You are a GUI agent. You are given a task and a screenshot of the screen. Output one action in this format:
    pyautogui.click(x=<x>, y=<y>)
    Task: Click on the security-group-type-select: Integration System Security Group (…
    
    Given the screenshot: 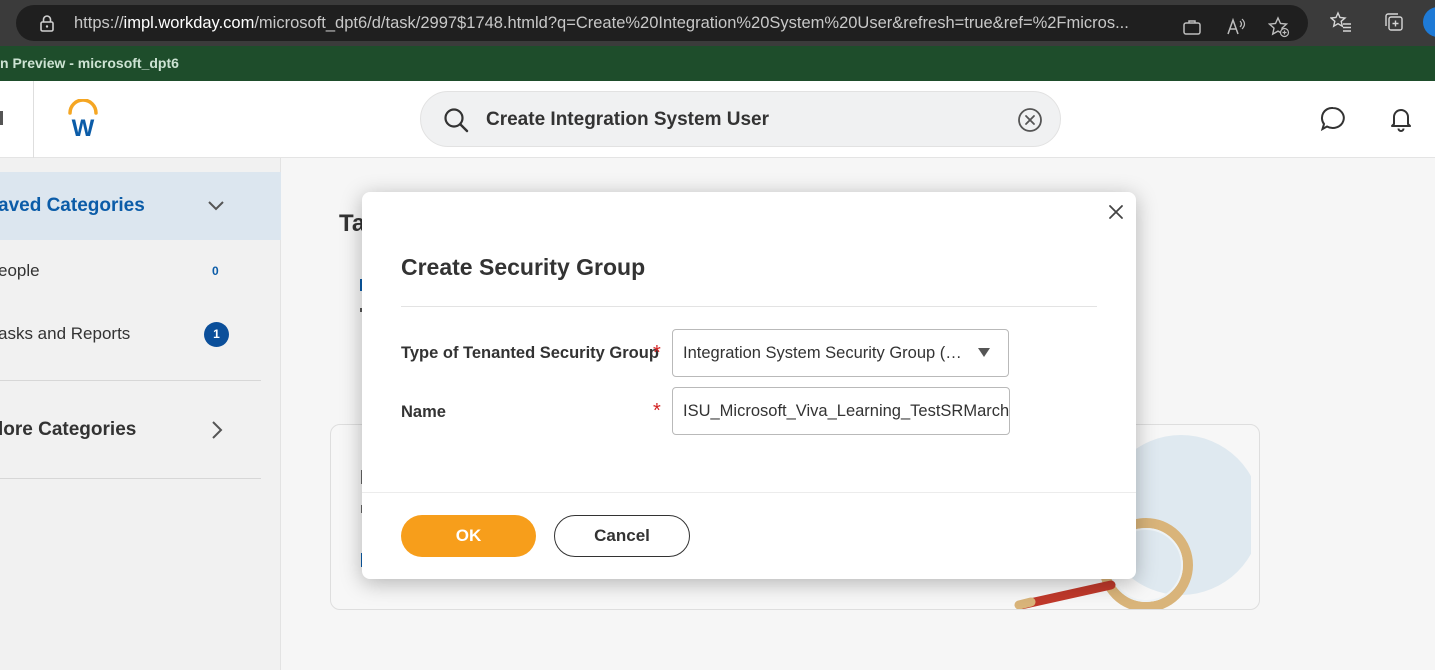 What is the action you would take?
    pyautogui.click(x=840, y=353)
    